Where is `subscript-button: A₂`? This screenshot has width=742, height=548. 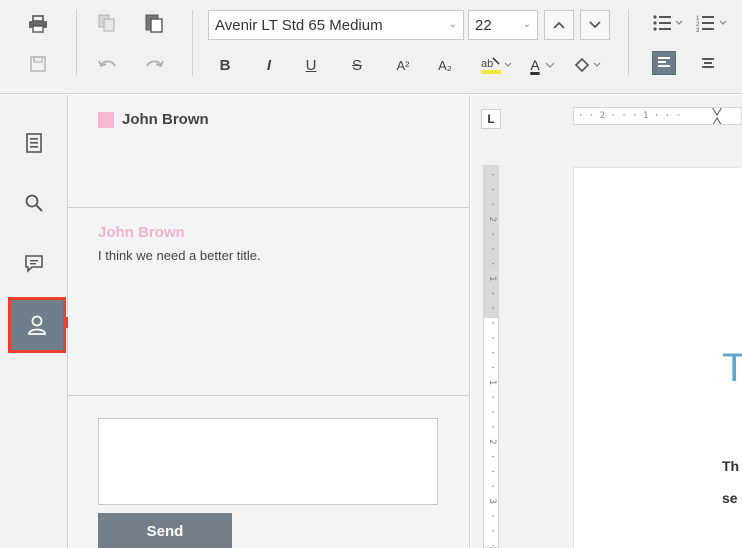
subscript-button: A₂ is located at coordinates (445, 65).